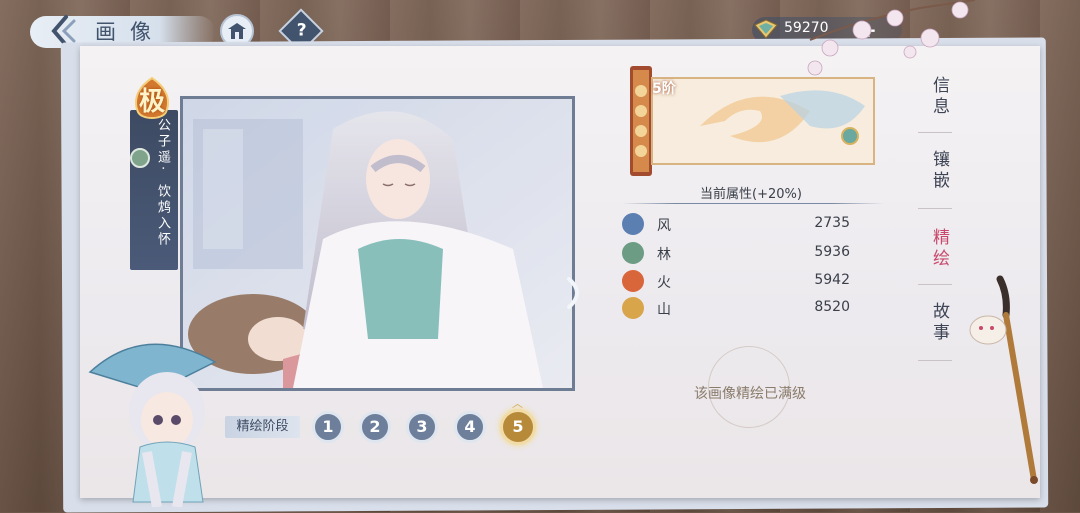  Describe the element at coordinates (151, 101) in the screenshot. I see `rank-label: 极` at that location.